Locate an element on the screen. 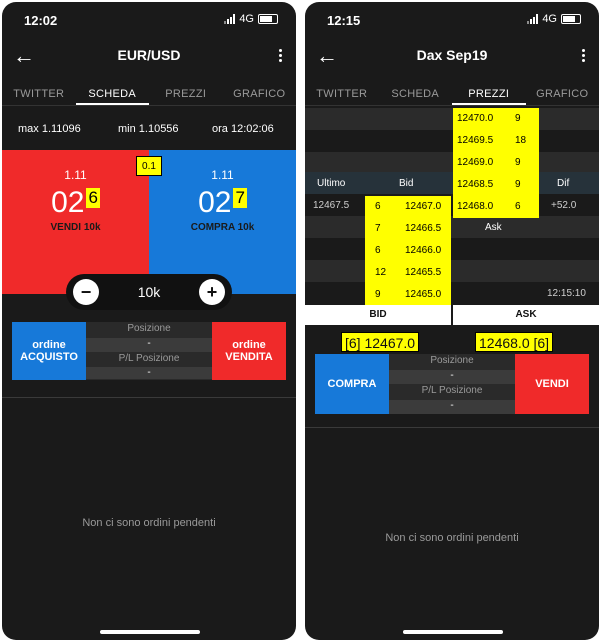 Image resolution: width=599 pixels, height=642 pixels. bid-price: 12465.5 is located at coordinates (423, 272).